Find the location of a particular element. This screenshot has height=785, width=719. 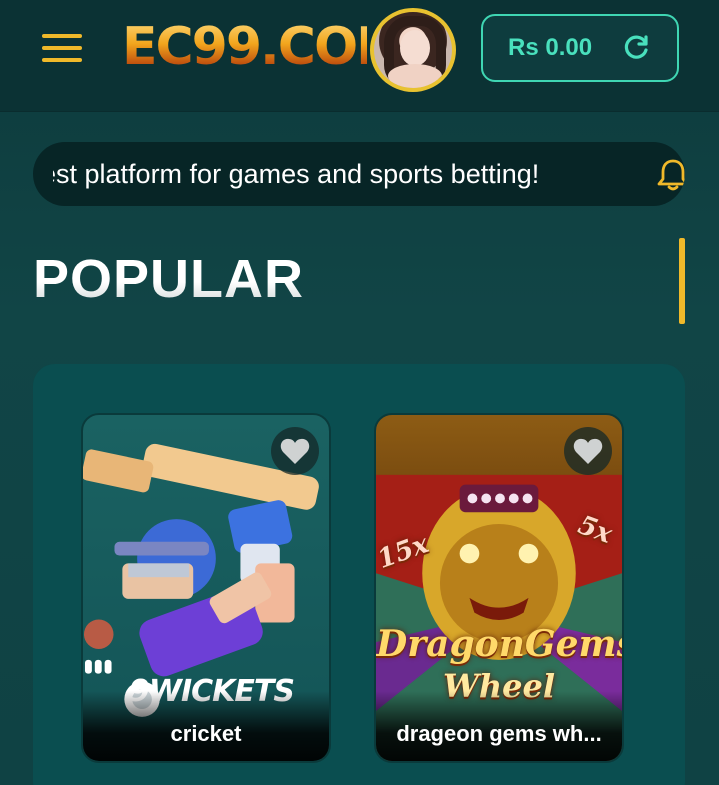

game-logo-line1: DragonGems is located at coordinates (500, 644).